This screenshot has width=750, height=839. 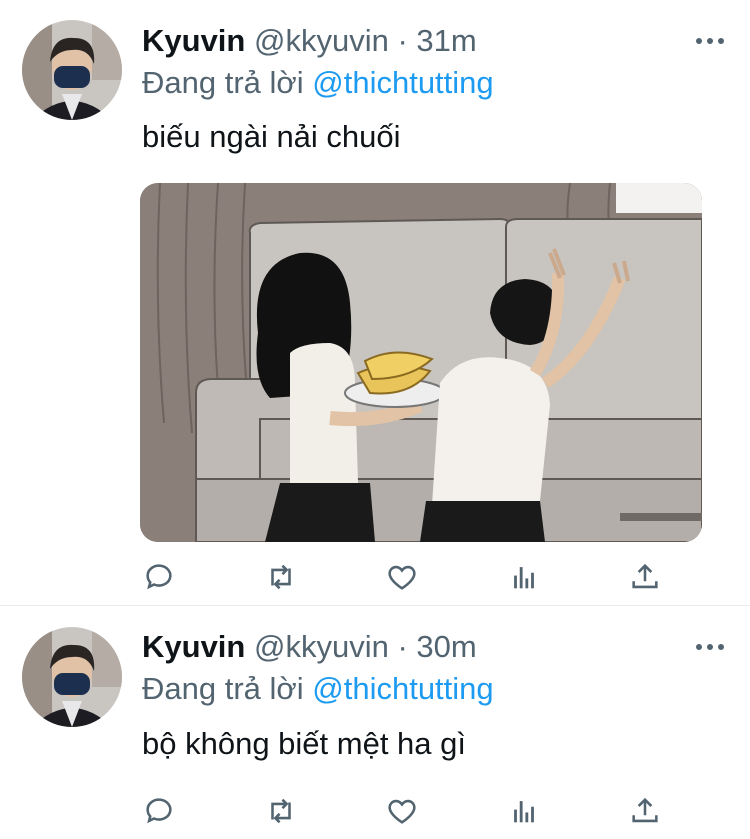 What do you see at coordinates (271, 136) in the screenshot?
I see `tweet-text: biếu ngài nải chuối` at bounding box center [271, 136].